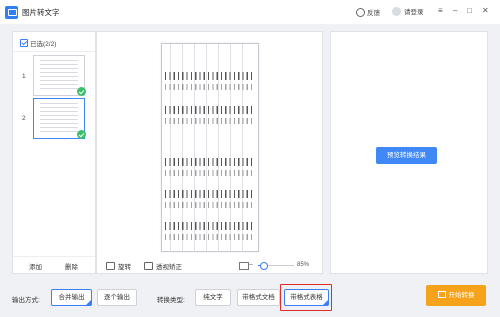 This screenshot has width=500, height=317. Describe the element at coordinates (148, 266) in the screenshot. I see `perspective-icon` at that location.